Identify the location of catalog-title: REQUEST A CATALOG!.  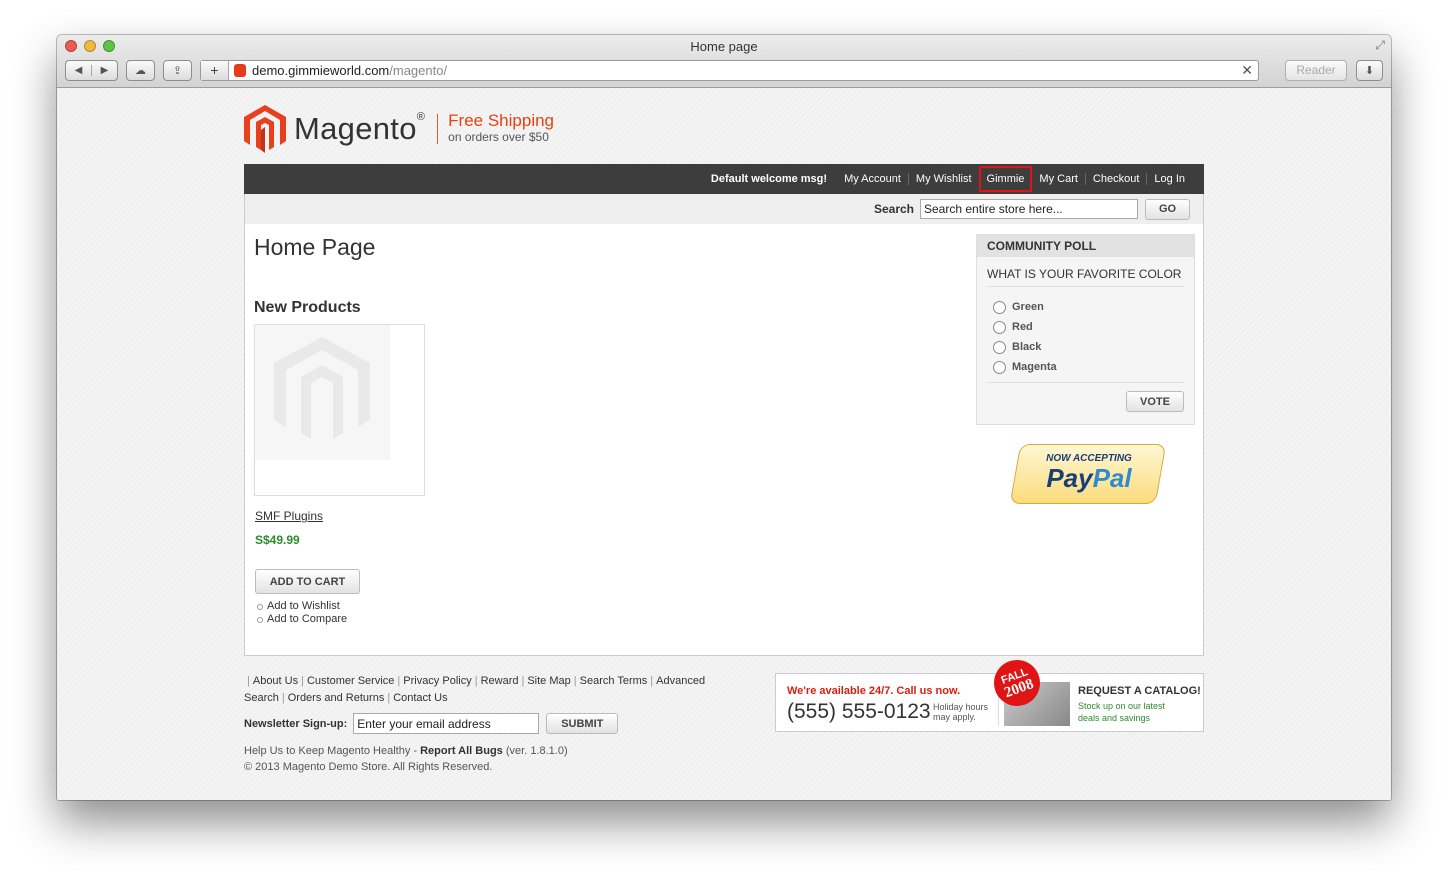
(1139, 691).